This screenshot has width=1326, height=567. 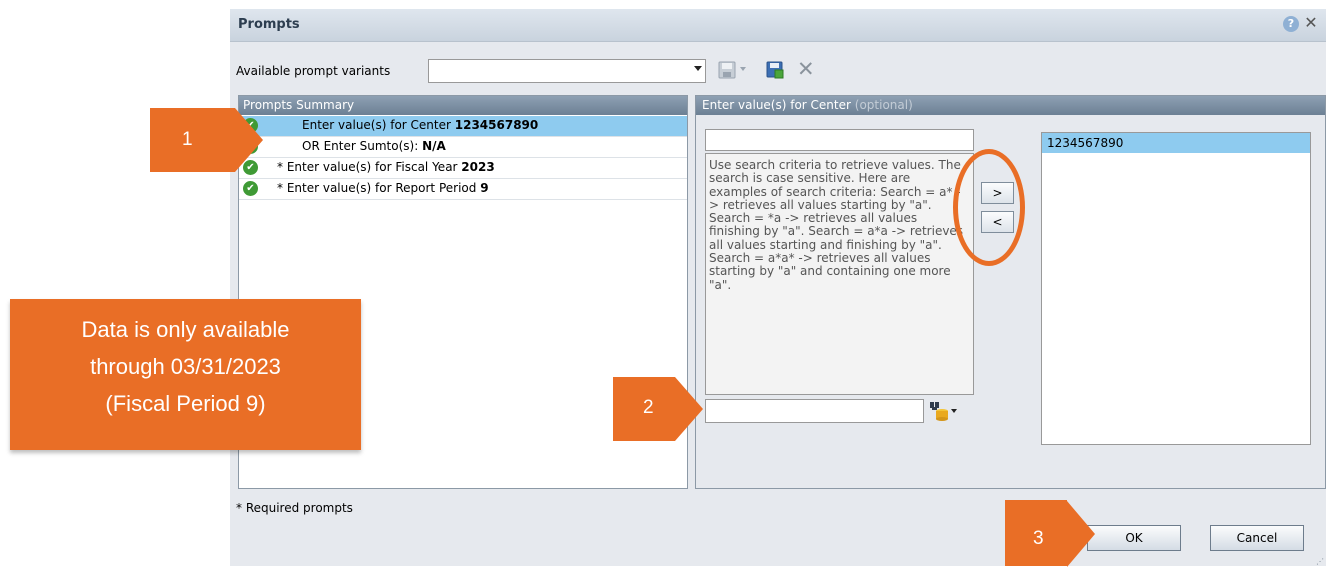 I want to click on selected-value-item: 1234567890, so click(x=1176, y=143).